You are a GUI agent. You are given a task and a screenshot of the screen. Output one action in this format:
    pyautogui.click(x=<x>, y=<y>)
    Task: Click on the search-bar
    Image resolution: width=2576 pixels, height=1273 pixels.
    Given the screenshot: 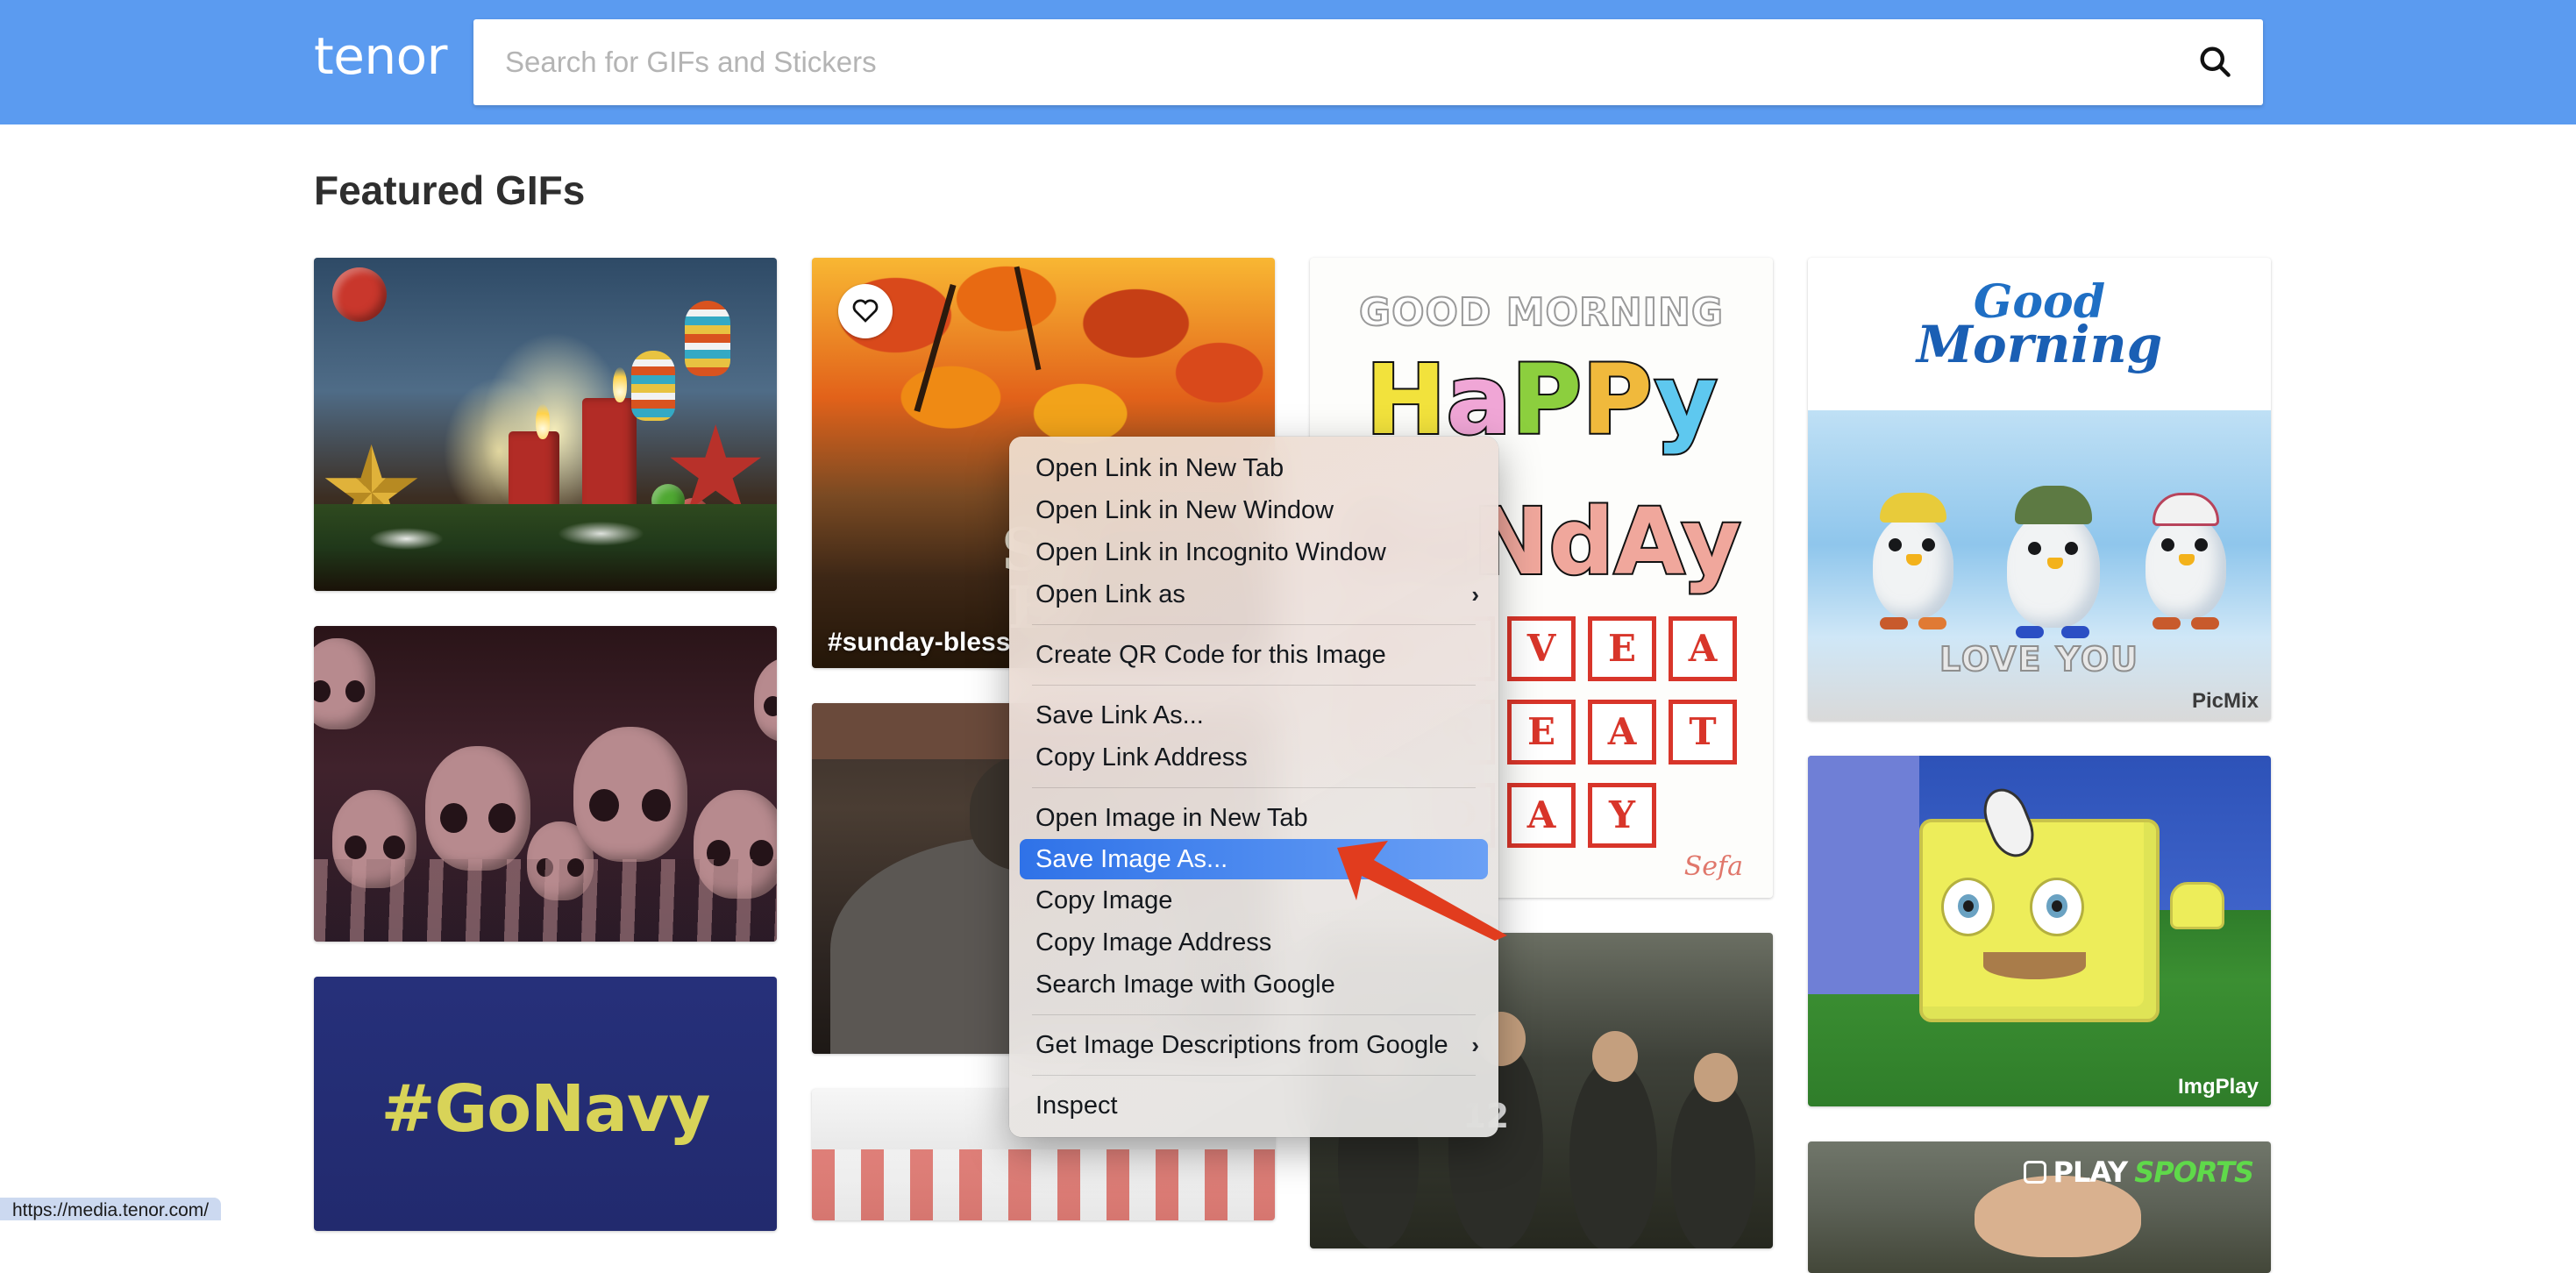 What is the action you would take?
    pyautogui.click(x=1368, y=62)
    